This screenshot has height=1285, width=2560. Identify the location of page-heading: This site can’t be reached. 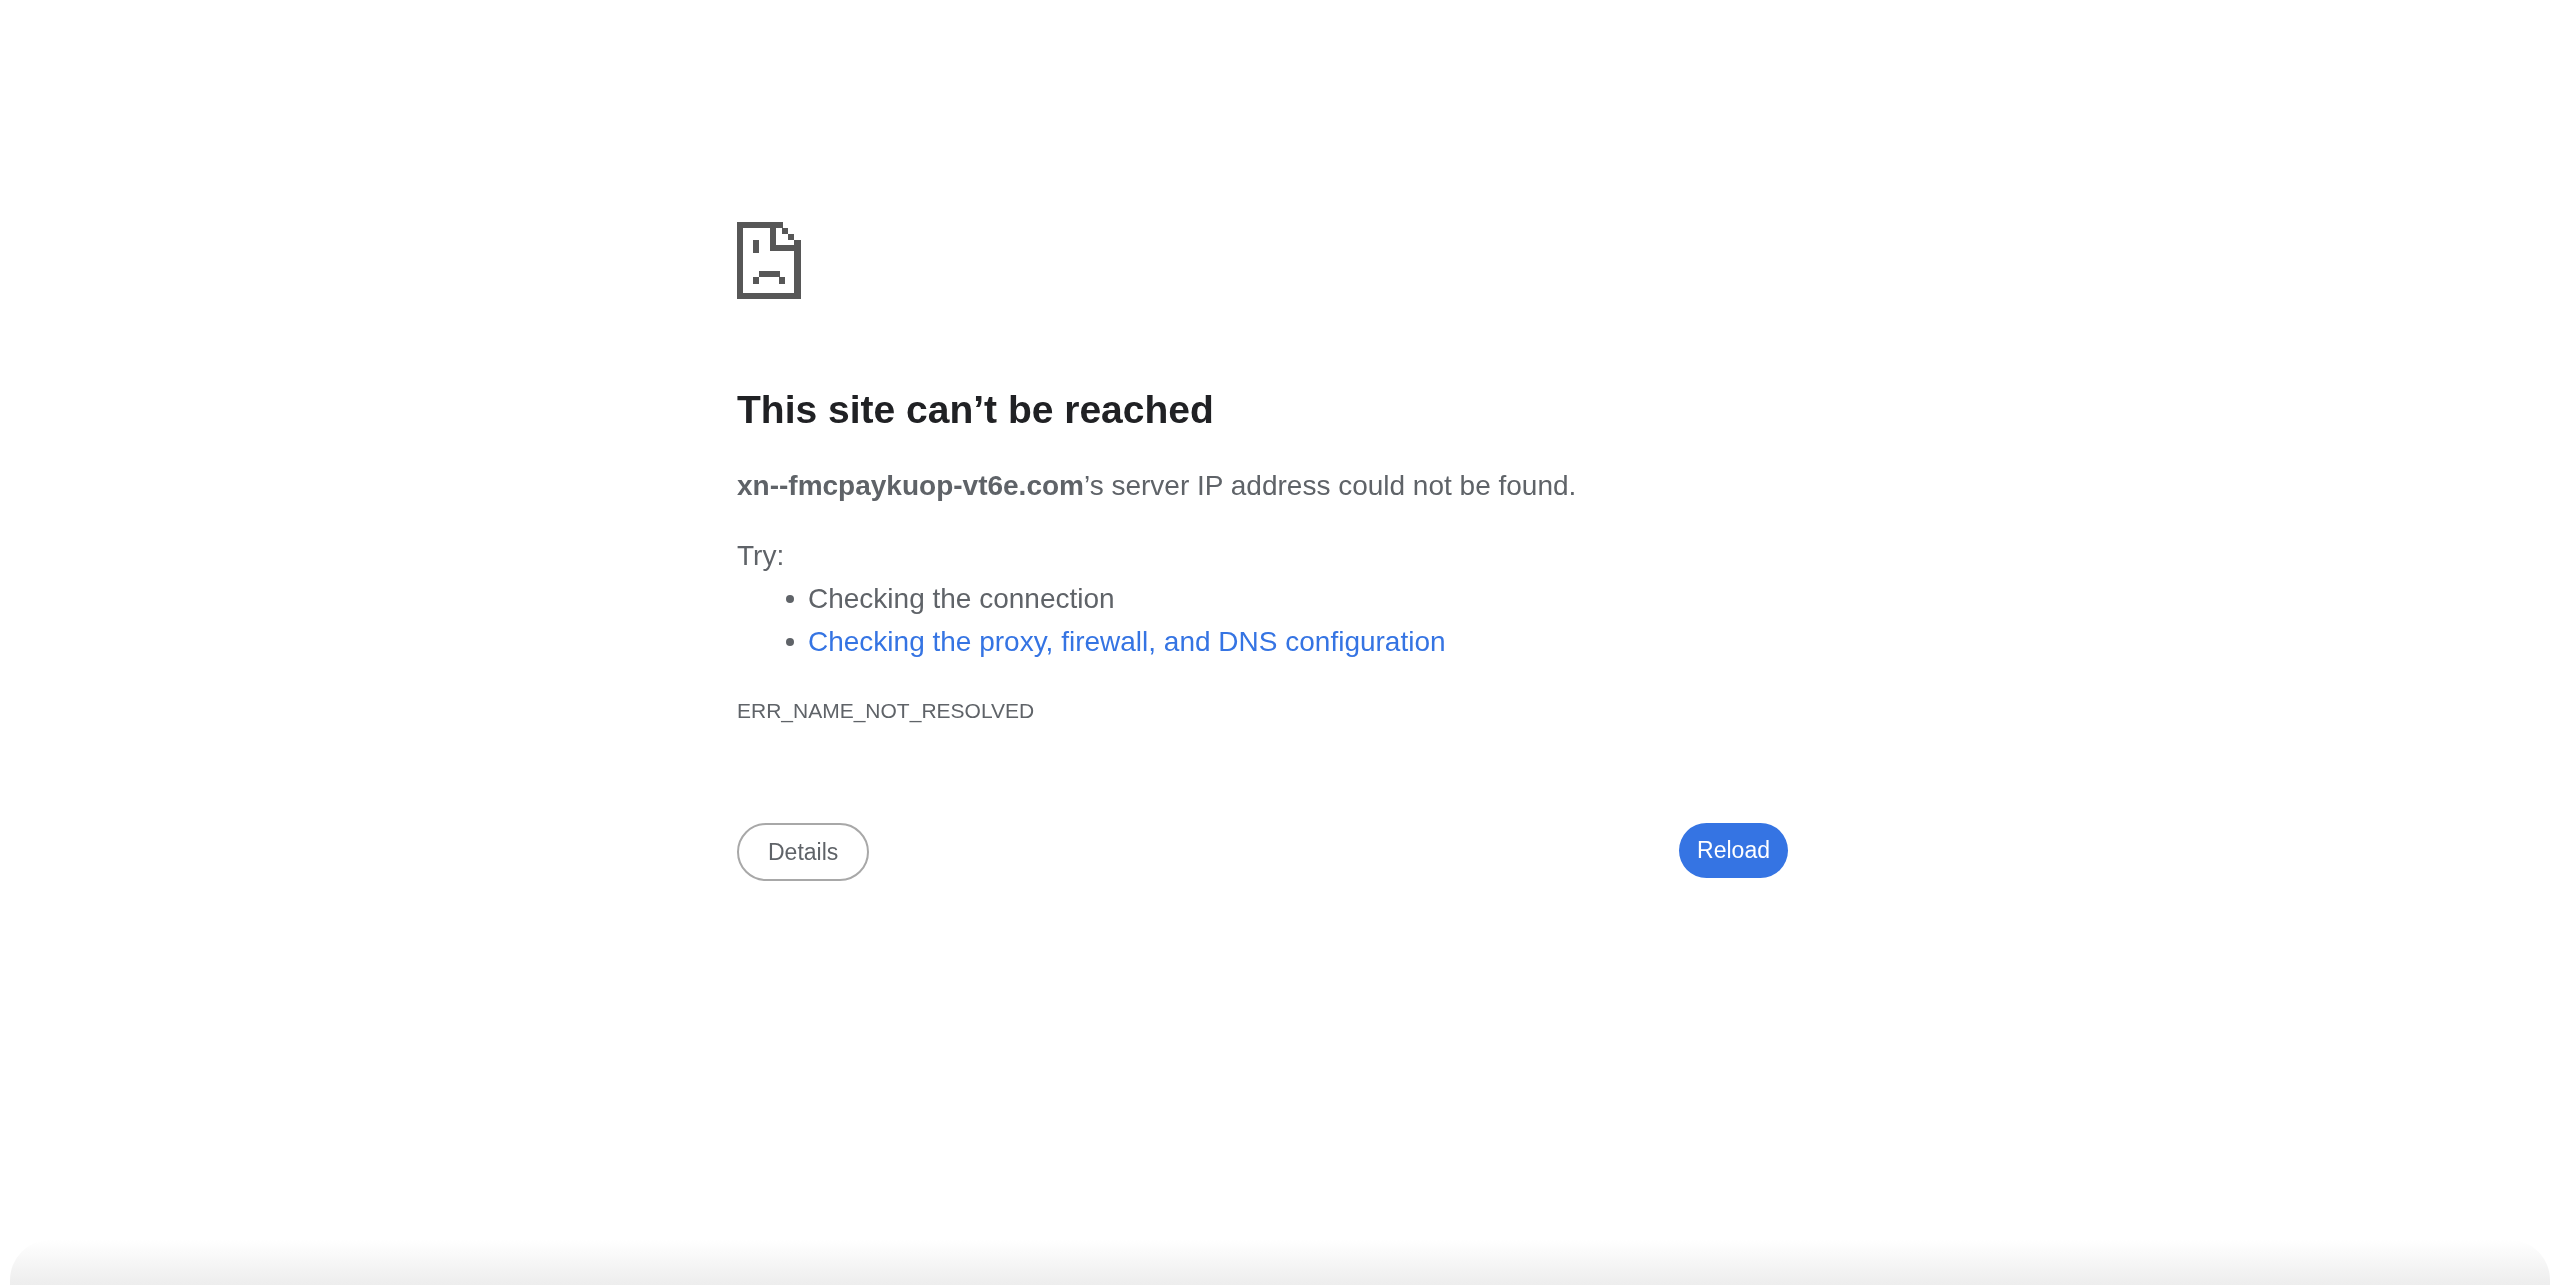
(975, 410).